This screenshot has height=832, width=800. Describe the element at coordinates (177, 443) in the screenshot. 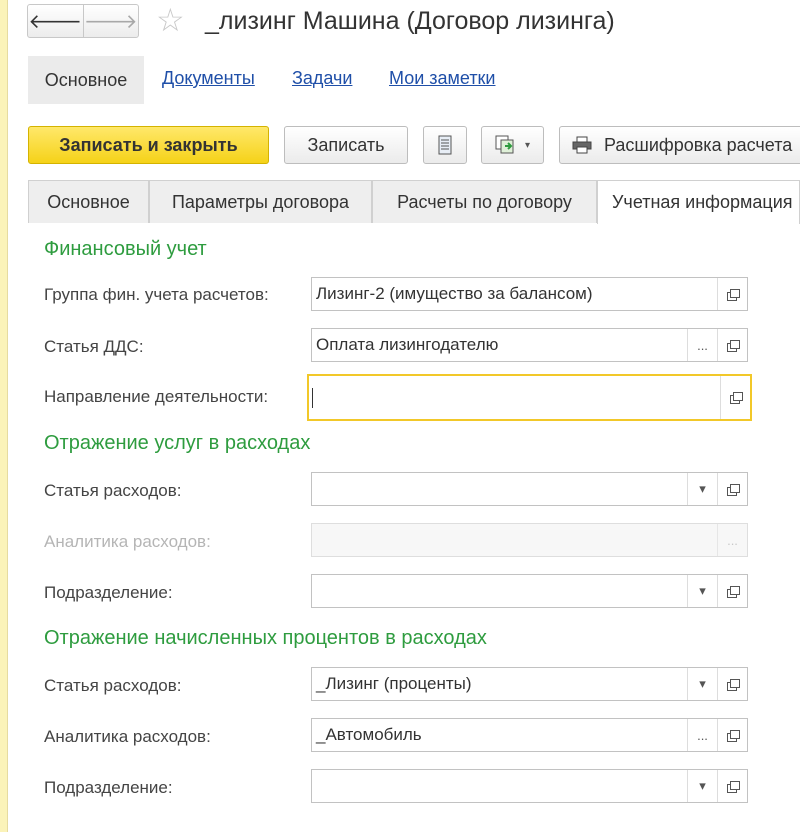

I see `group-title-services: Отражение услуг в расходах` at that location.